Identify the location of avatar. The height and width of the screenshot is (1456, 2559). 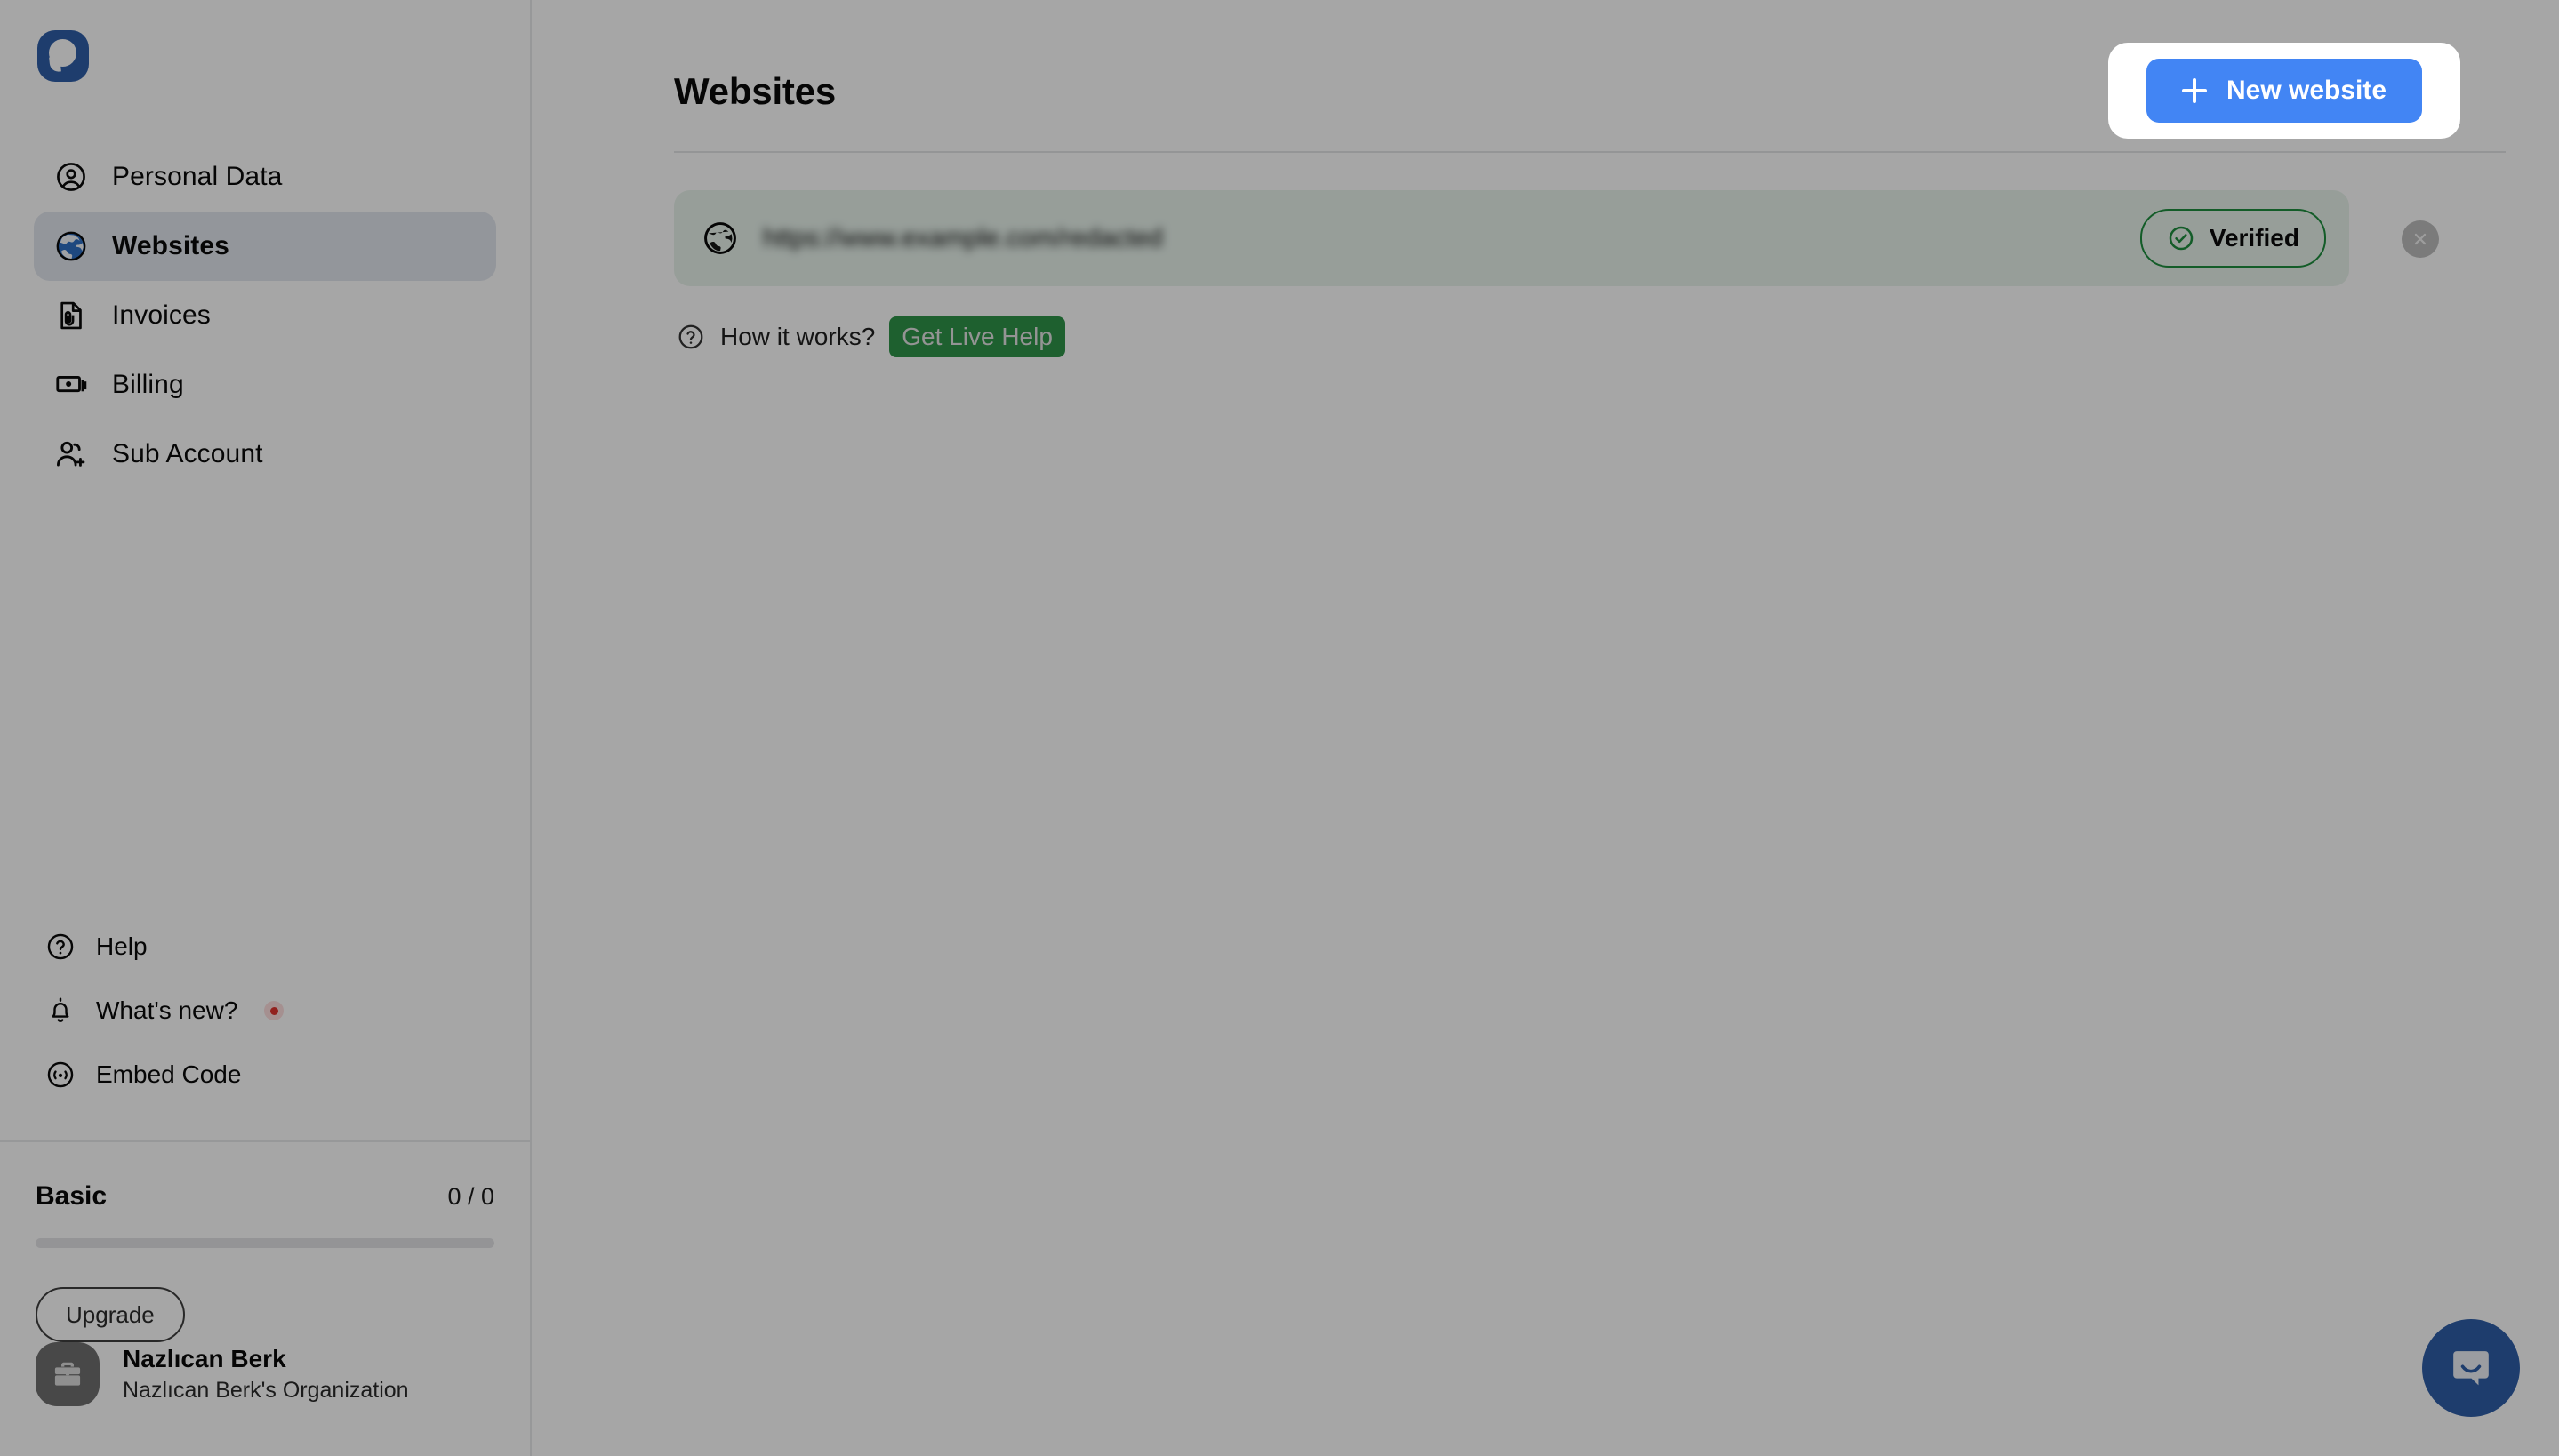
(68, 1374).